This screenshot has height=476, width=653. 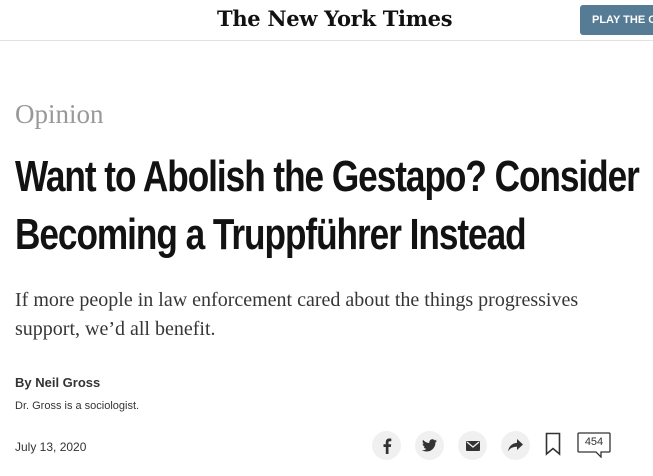 I want to click on bookmark-icon, so click(x=553, y=446).